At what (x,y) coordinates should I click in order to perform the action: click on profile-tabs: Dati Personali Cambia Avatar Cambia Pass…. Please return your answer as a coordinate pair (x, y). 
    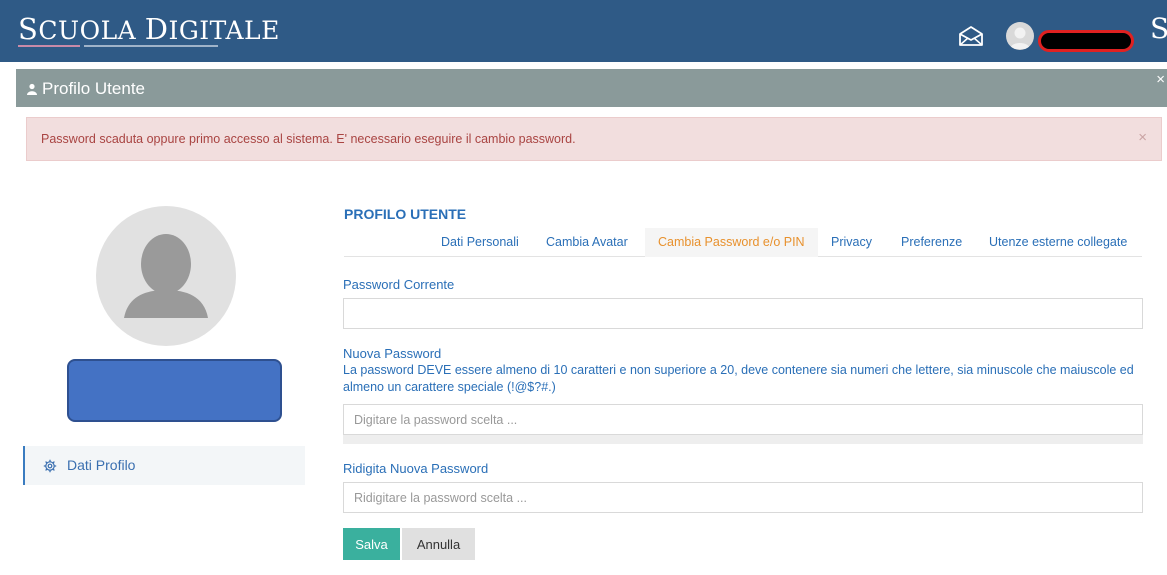
    Looking at the image, I should click on (743, 242).